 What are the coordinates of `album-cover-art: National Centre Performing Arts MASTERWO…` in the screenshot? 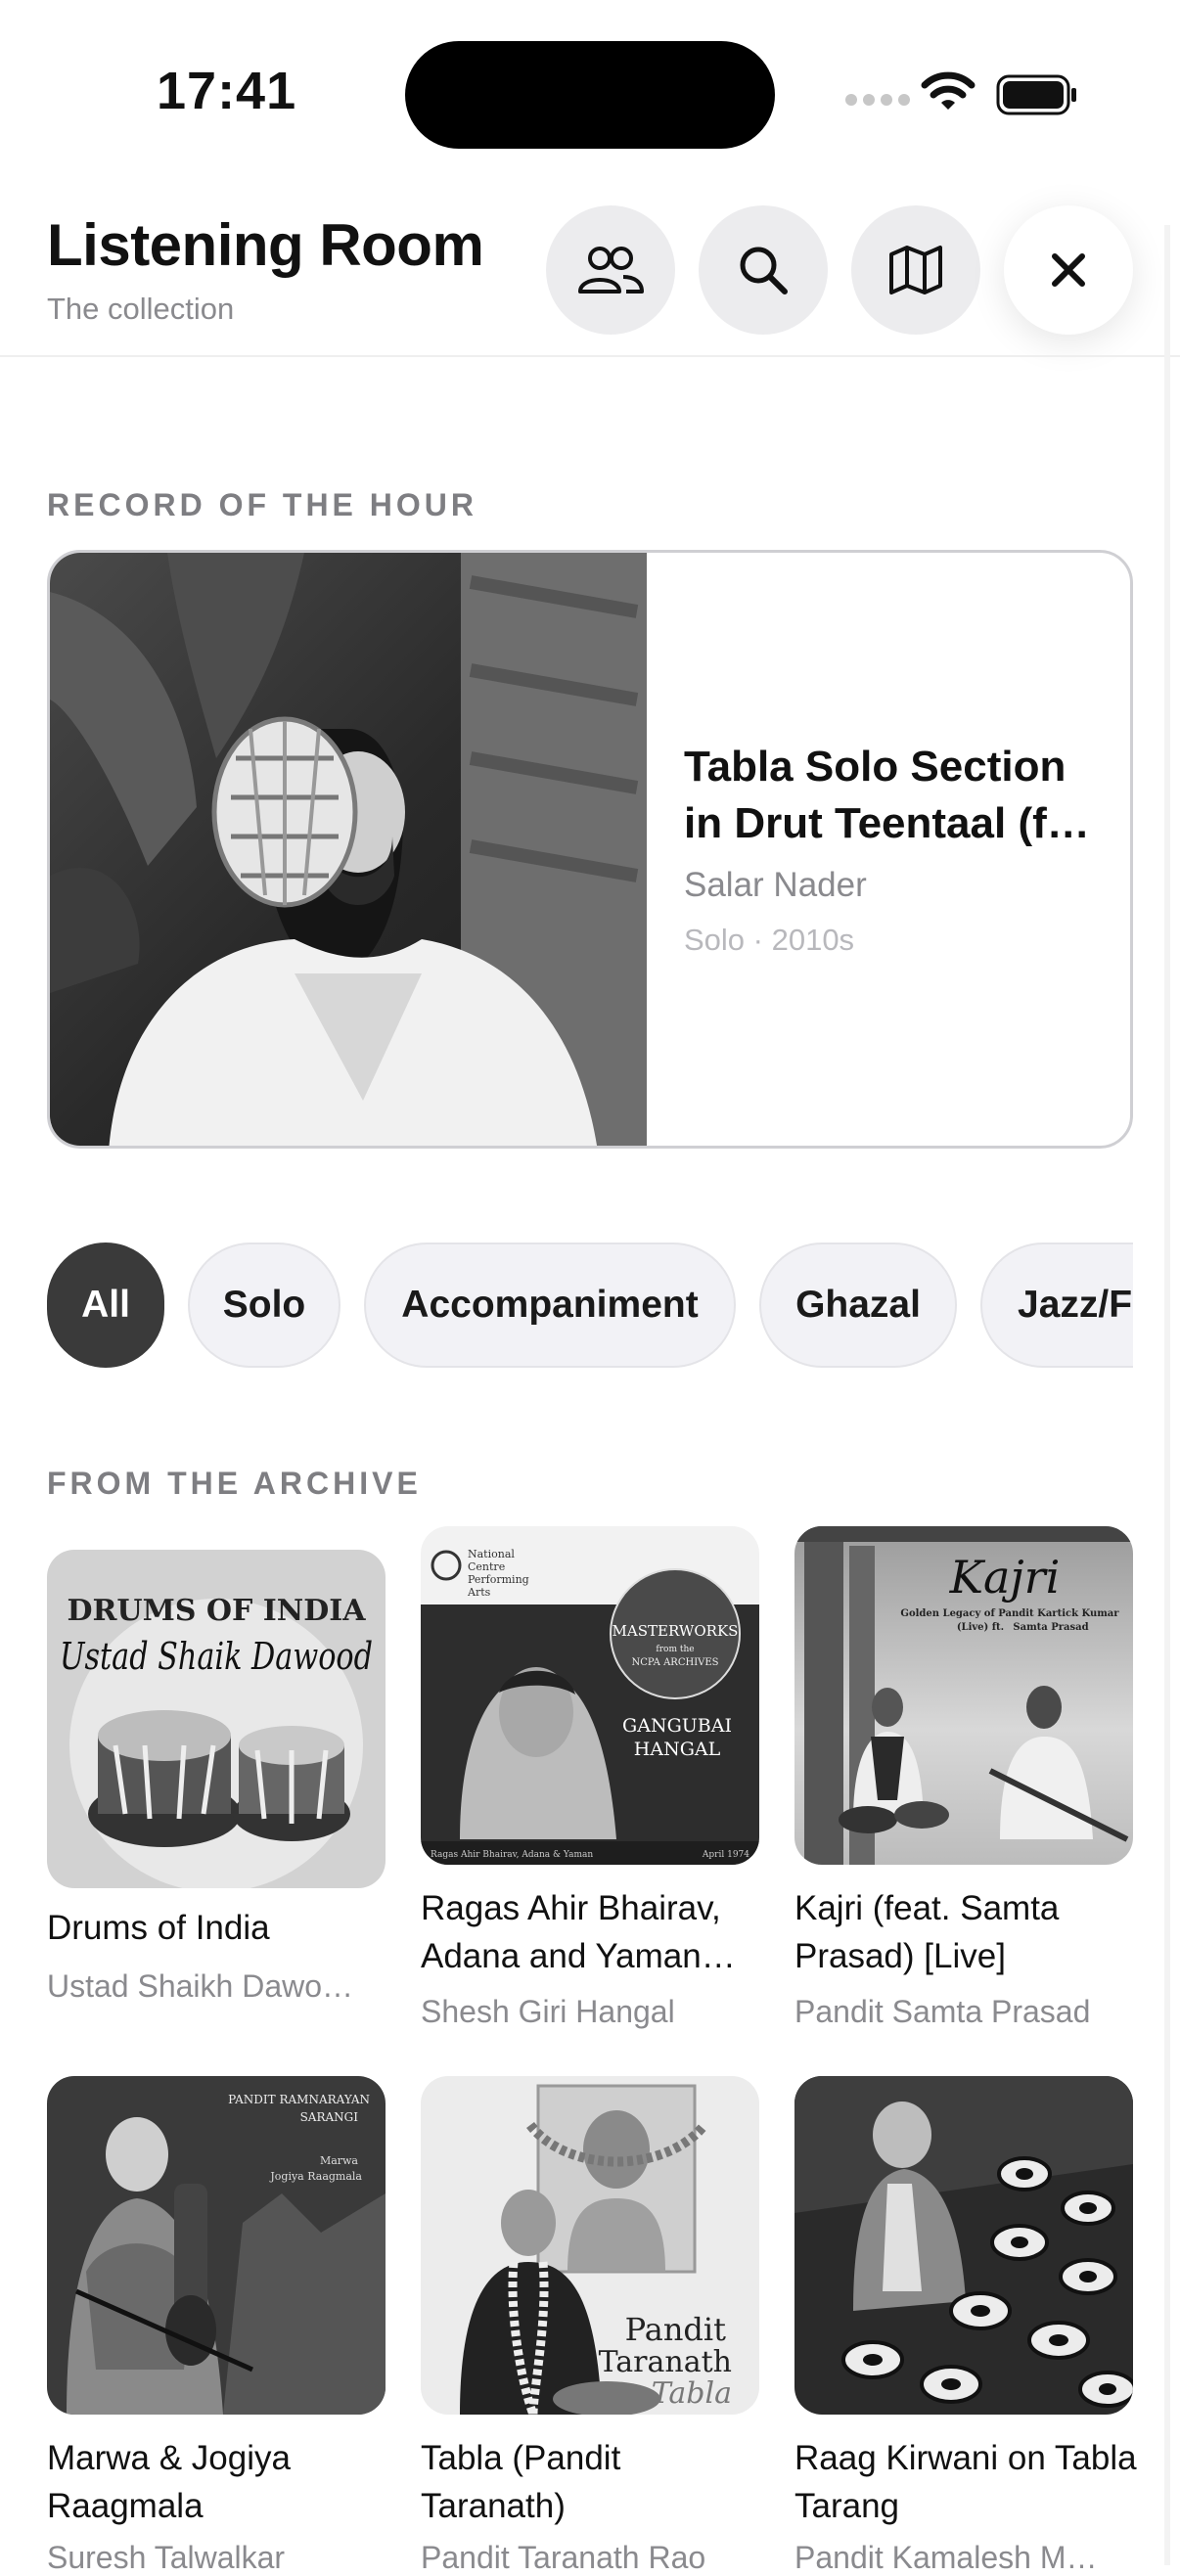 It's located at (590, 1695).